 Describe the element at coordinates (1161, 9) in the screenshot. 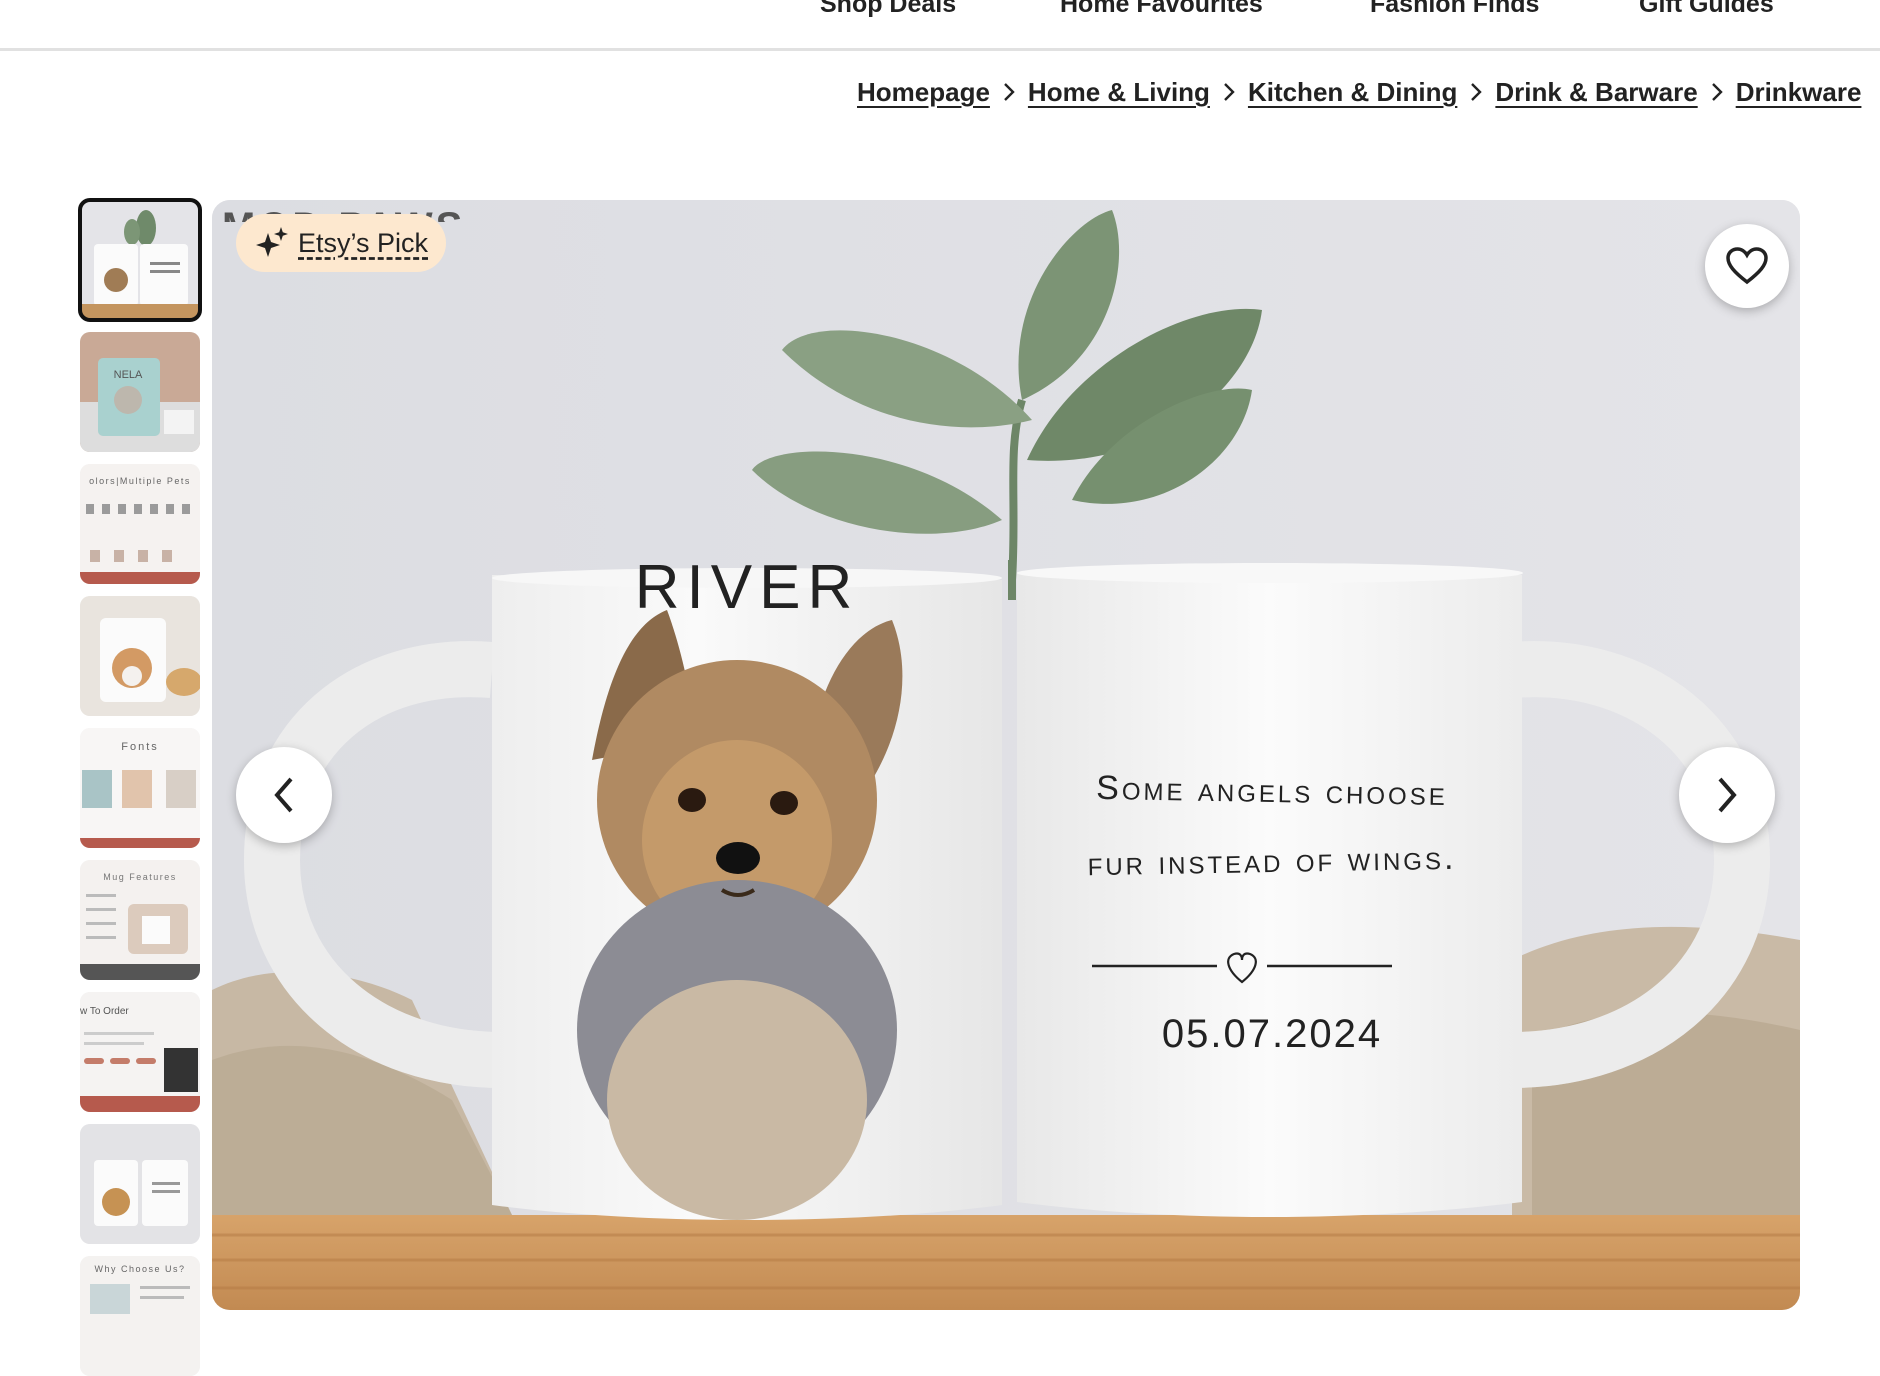

I see `nav-home-favourites: Home Favourites` at that location.